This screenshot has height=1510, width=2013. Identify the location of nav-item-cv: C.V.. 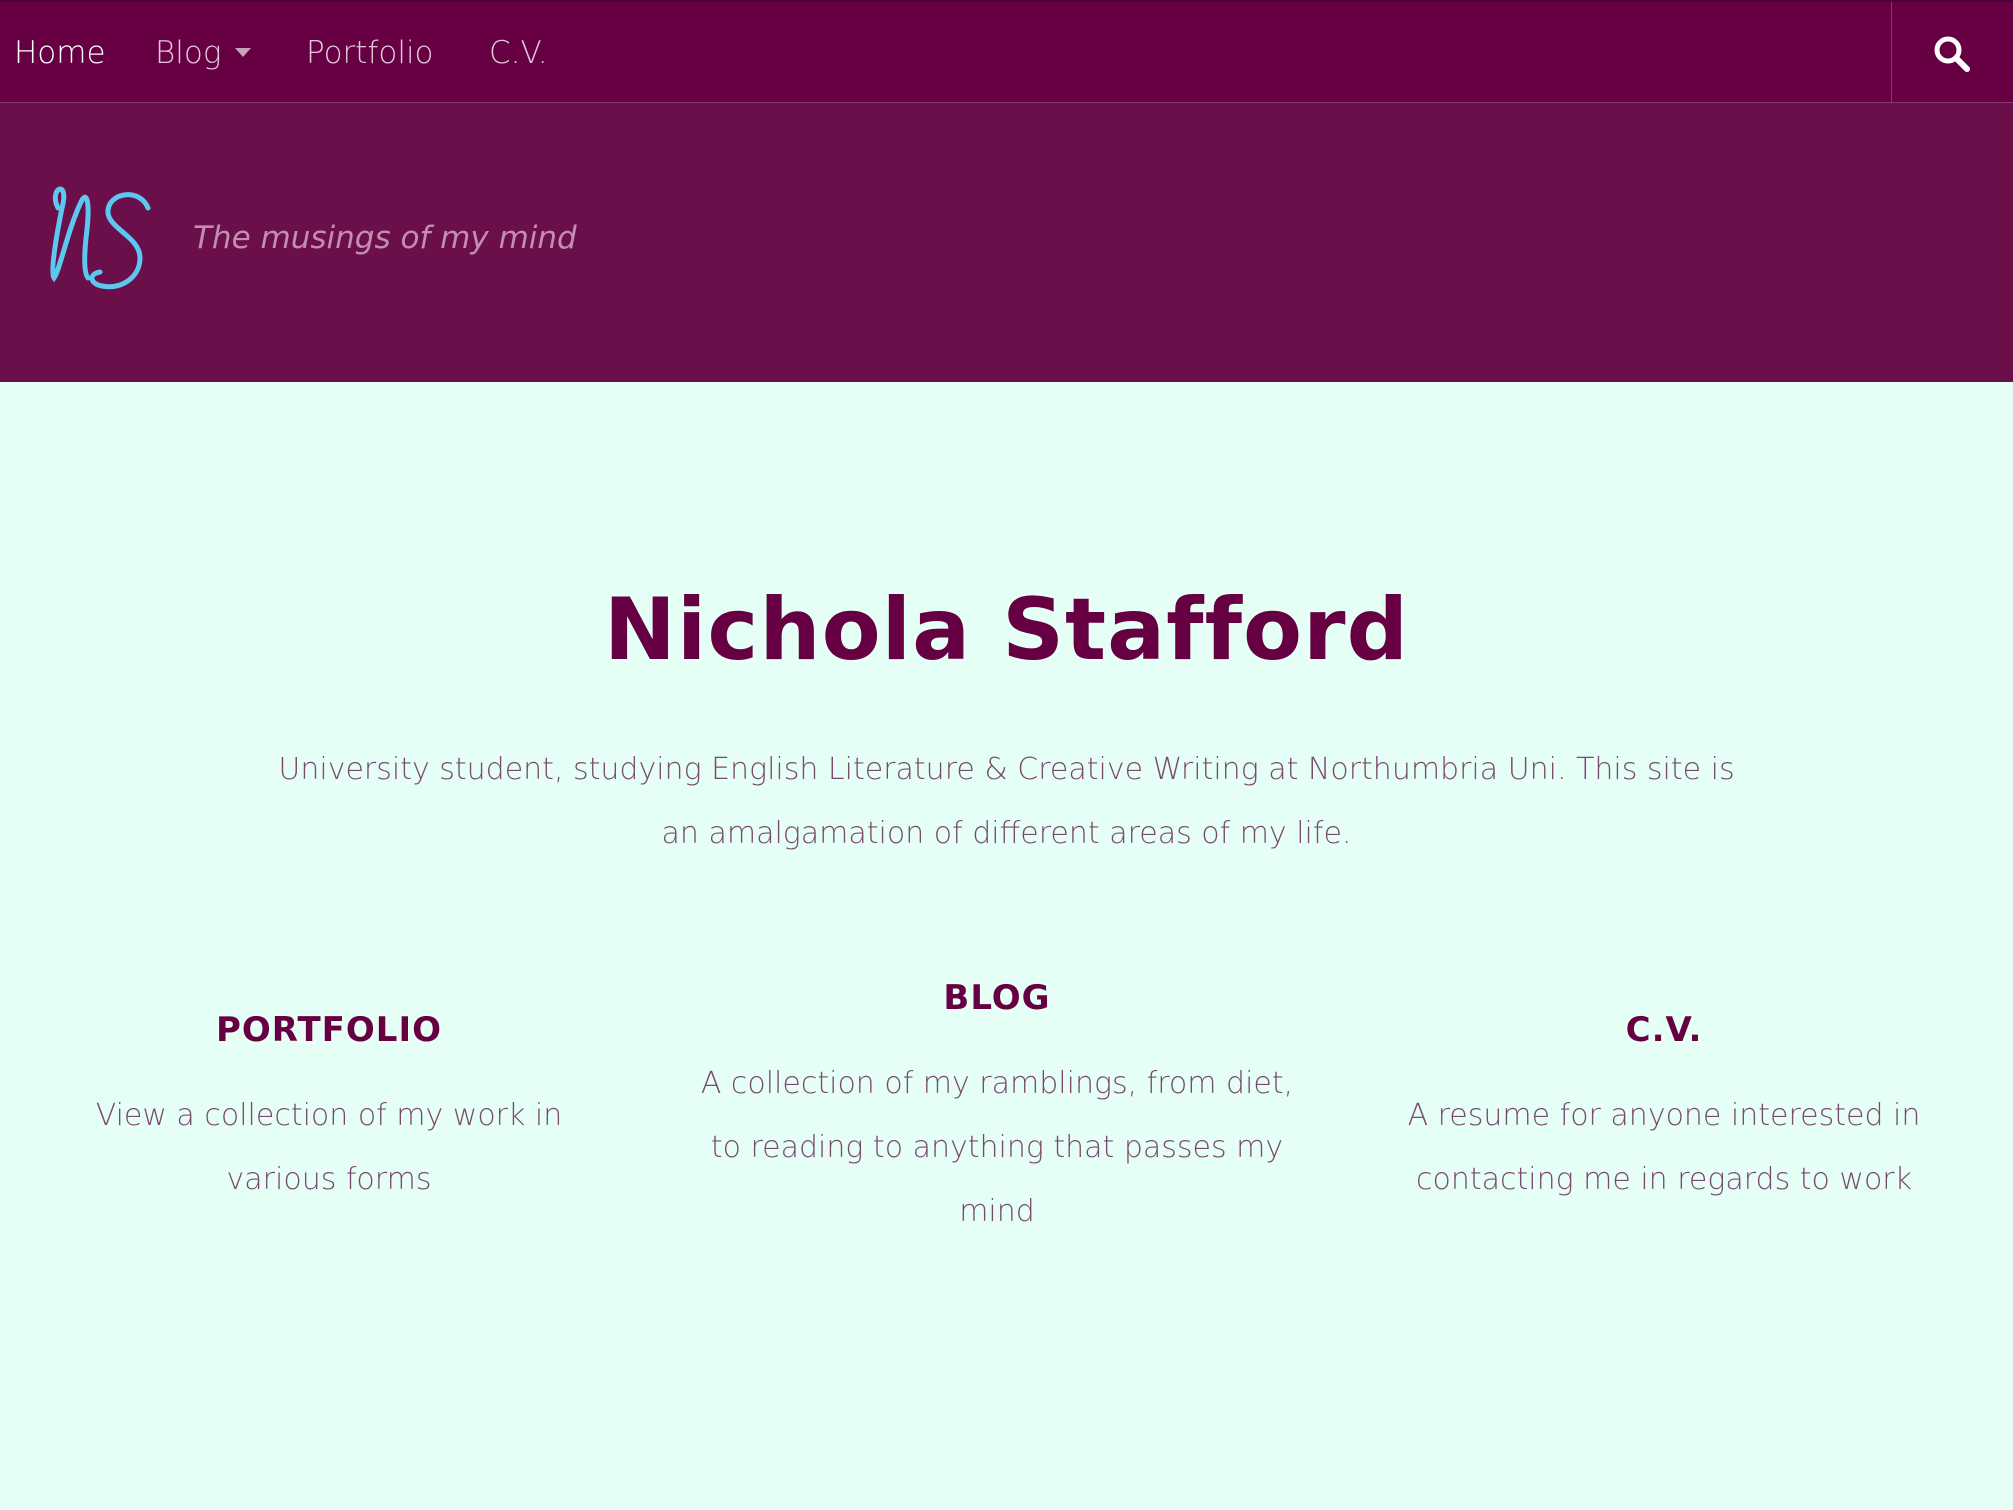
(518, 53).